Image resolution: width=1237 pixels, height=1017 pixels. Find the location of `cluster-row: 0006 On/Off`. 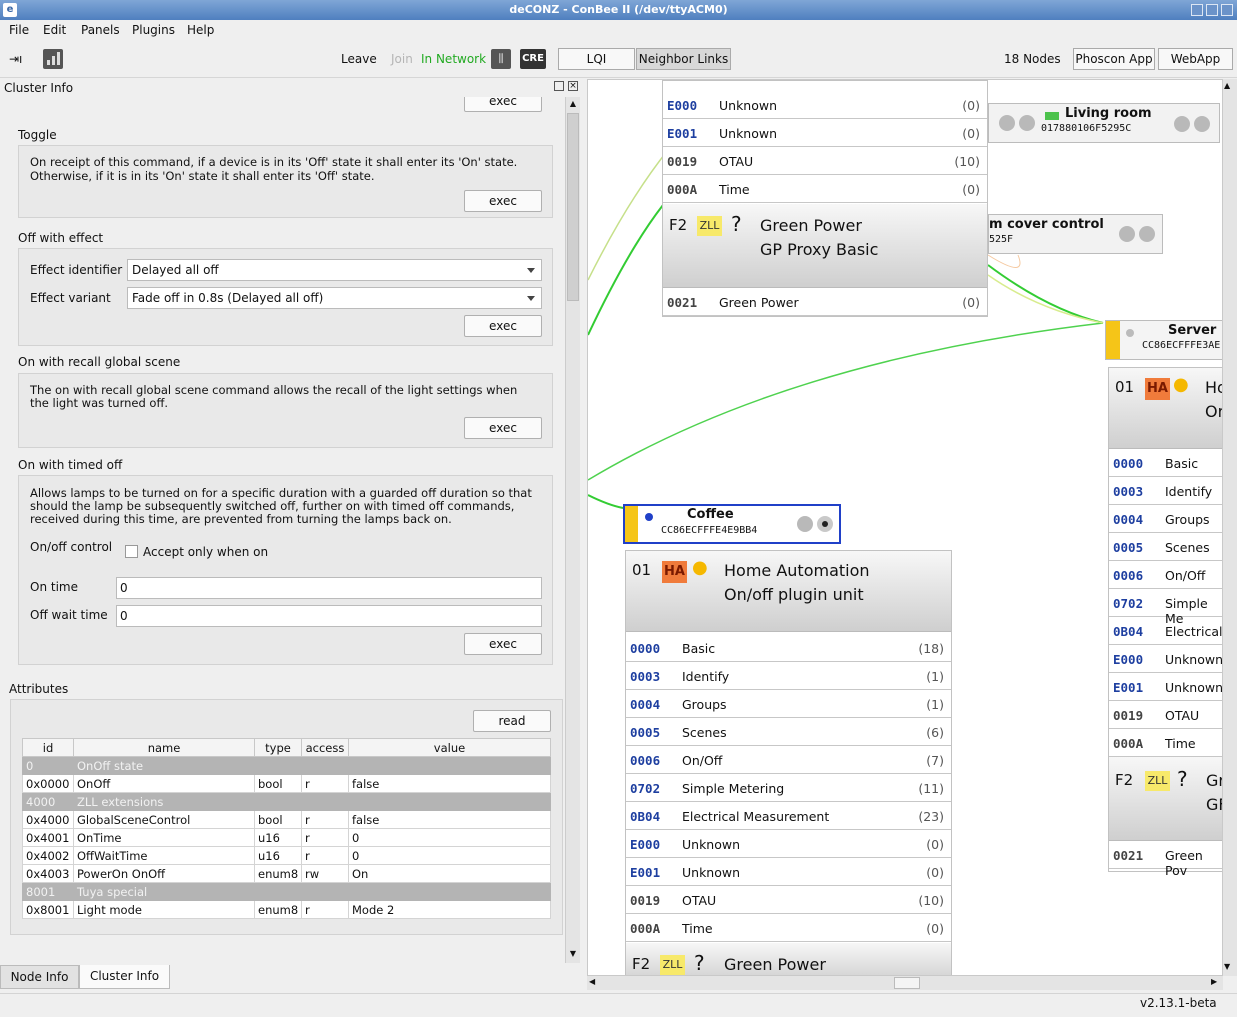

cluster-row: 0006 On/Off is located at coordinates (1165, 575).